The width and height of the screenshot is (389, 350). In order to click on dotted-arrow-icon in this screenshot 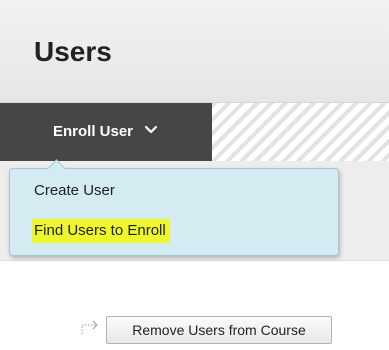, I will do `click(91, 326)`.